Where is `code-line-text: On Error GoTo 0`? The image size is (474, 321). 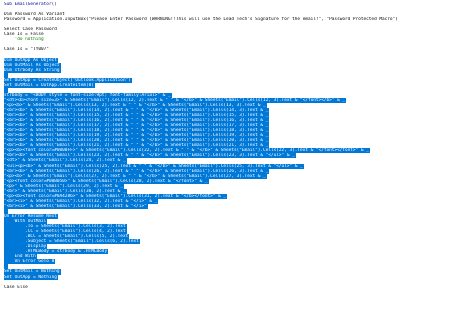
code-line-text: On Error GoTo 0 is located at coordinates (30, 262).